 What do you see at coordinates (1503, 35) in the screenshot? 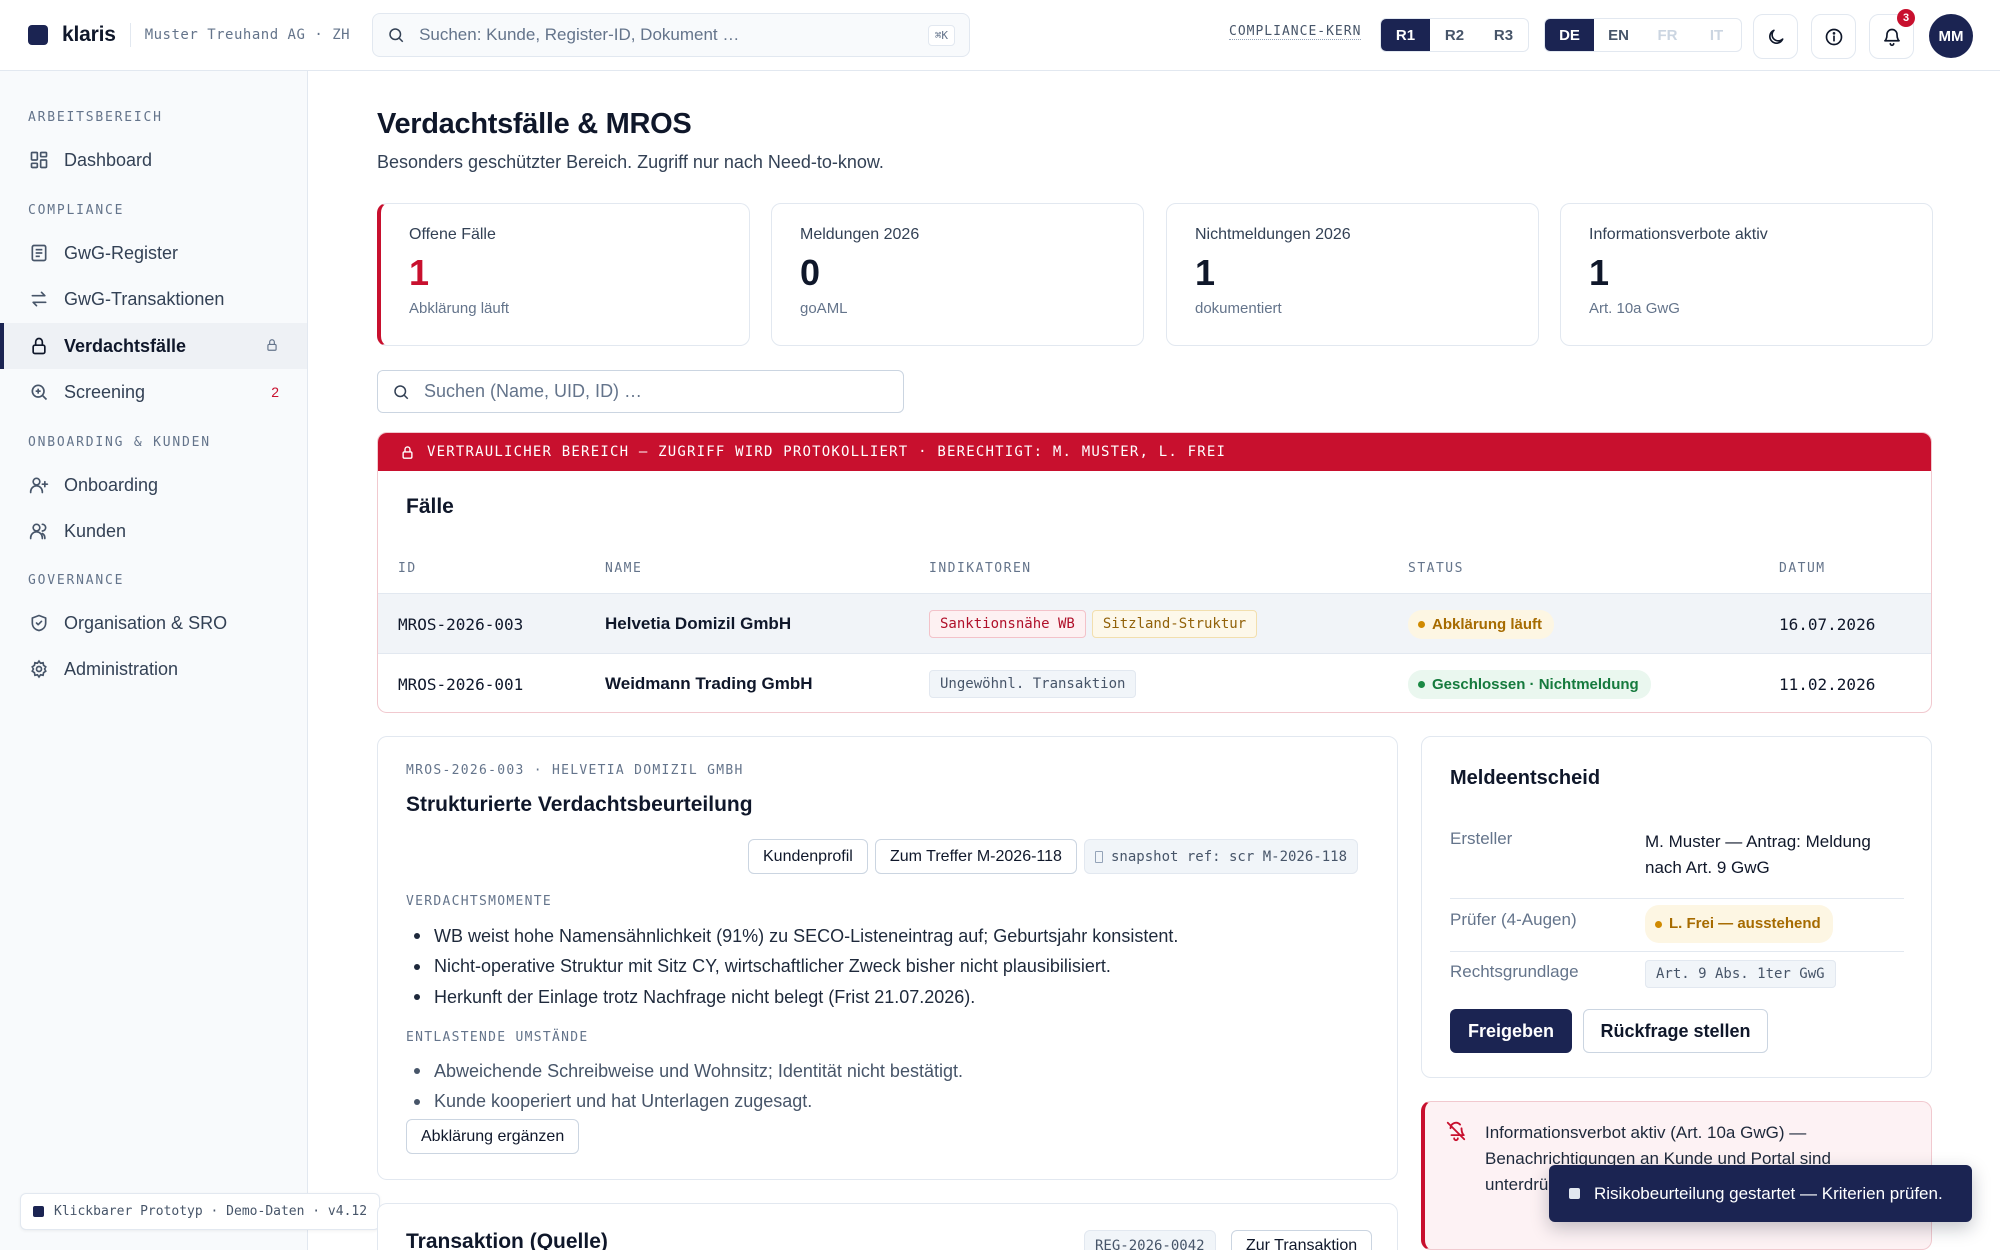
I see `role-r3-button: R3` at bounding box center [1503, 35].